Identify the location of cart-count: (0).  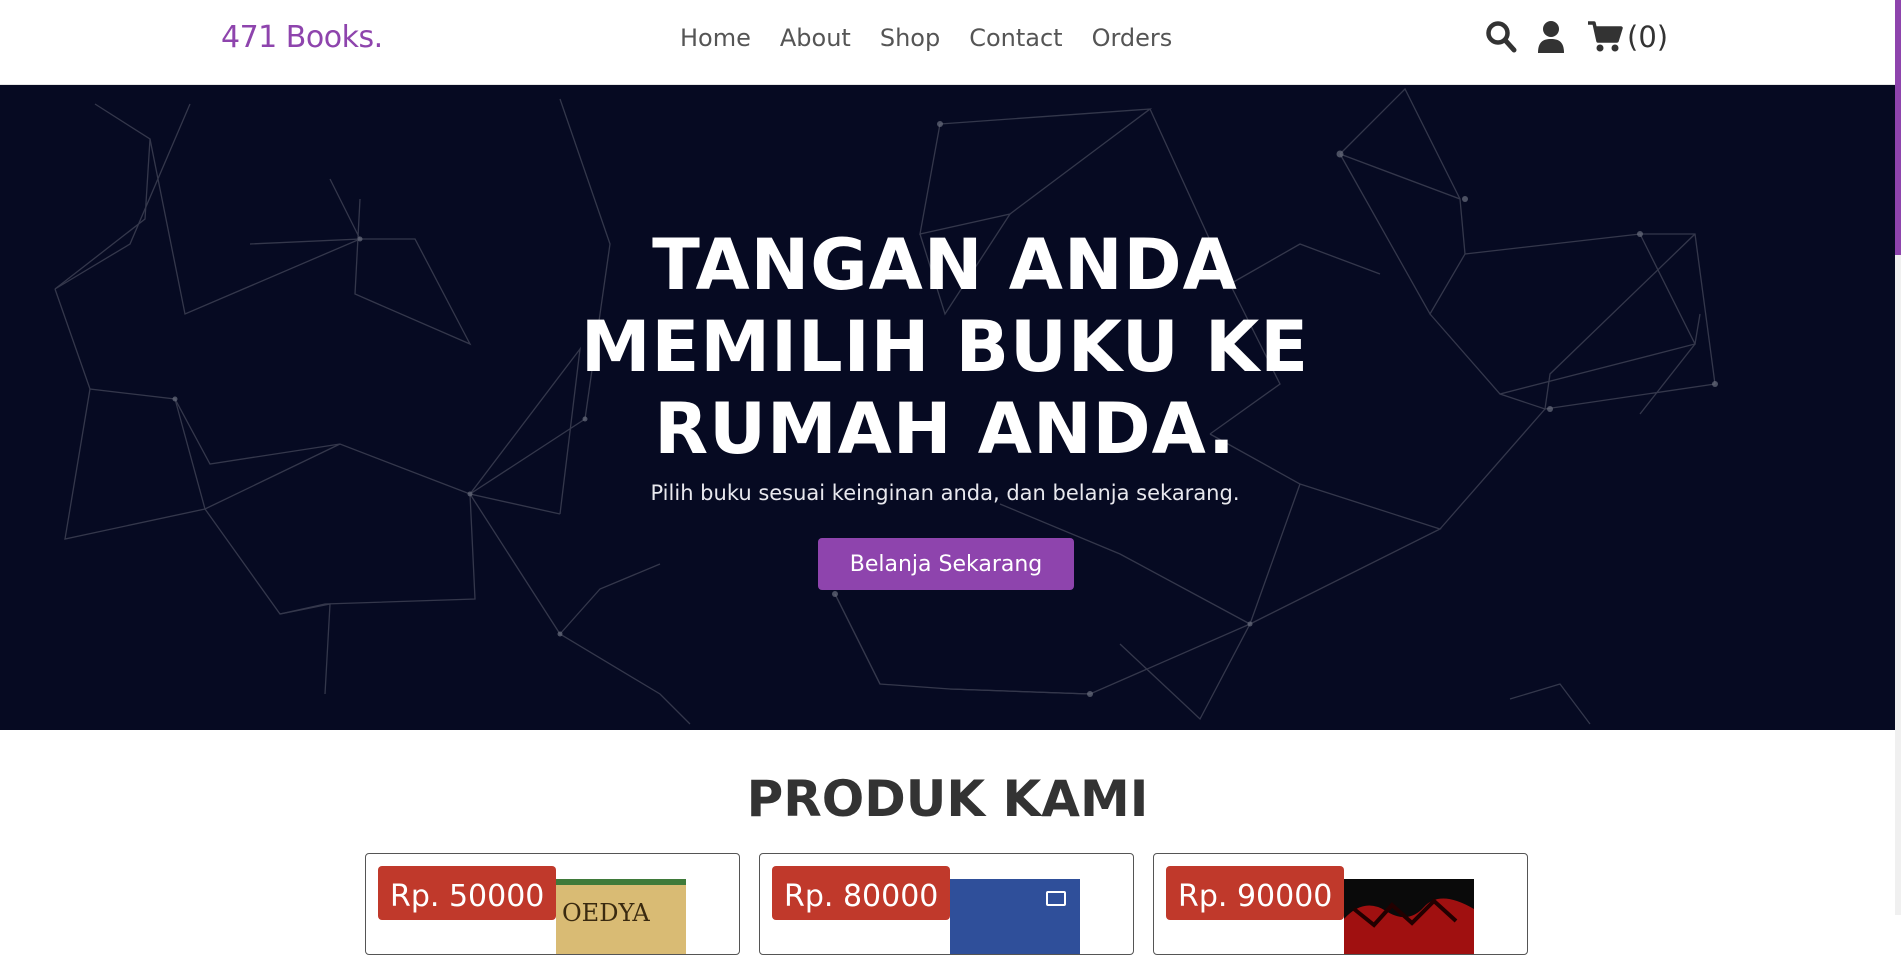
(1647, 37).